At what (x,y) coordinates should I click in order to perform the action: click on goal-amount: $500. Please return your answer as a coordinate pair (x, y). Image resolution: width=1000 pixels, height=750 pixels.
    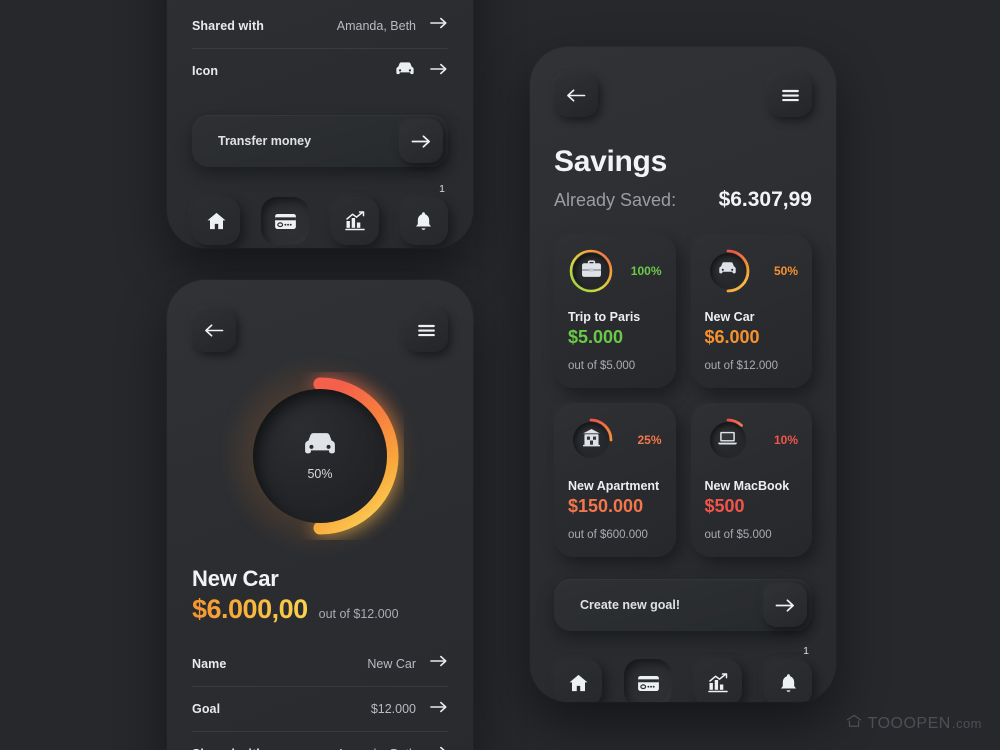
    Looking at the image, I should click on (724, 506).